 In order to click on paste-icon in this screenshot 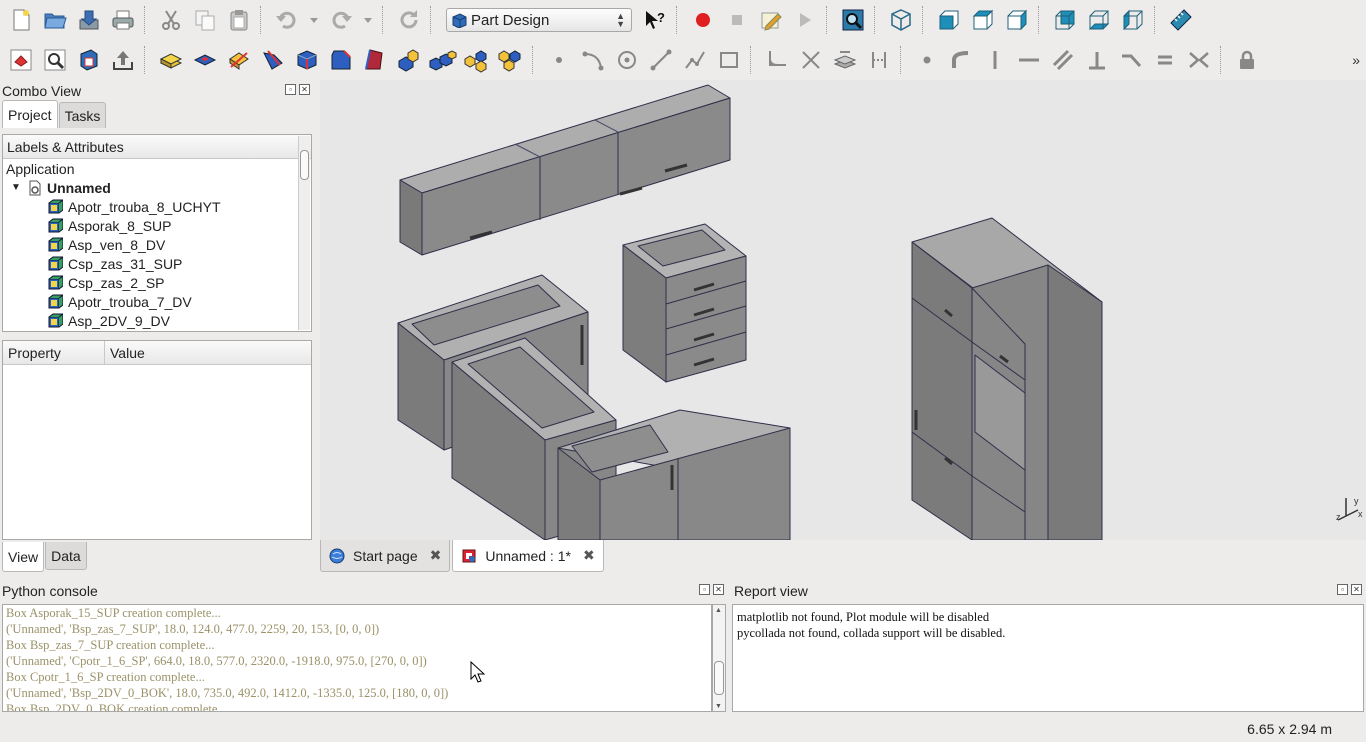, I will do `click(239, 20)`.